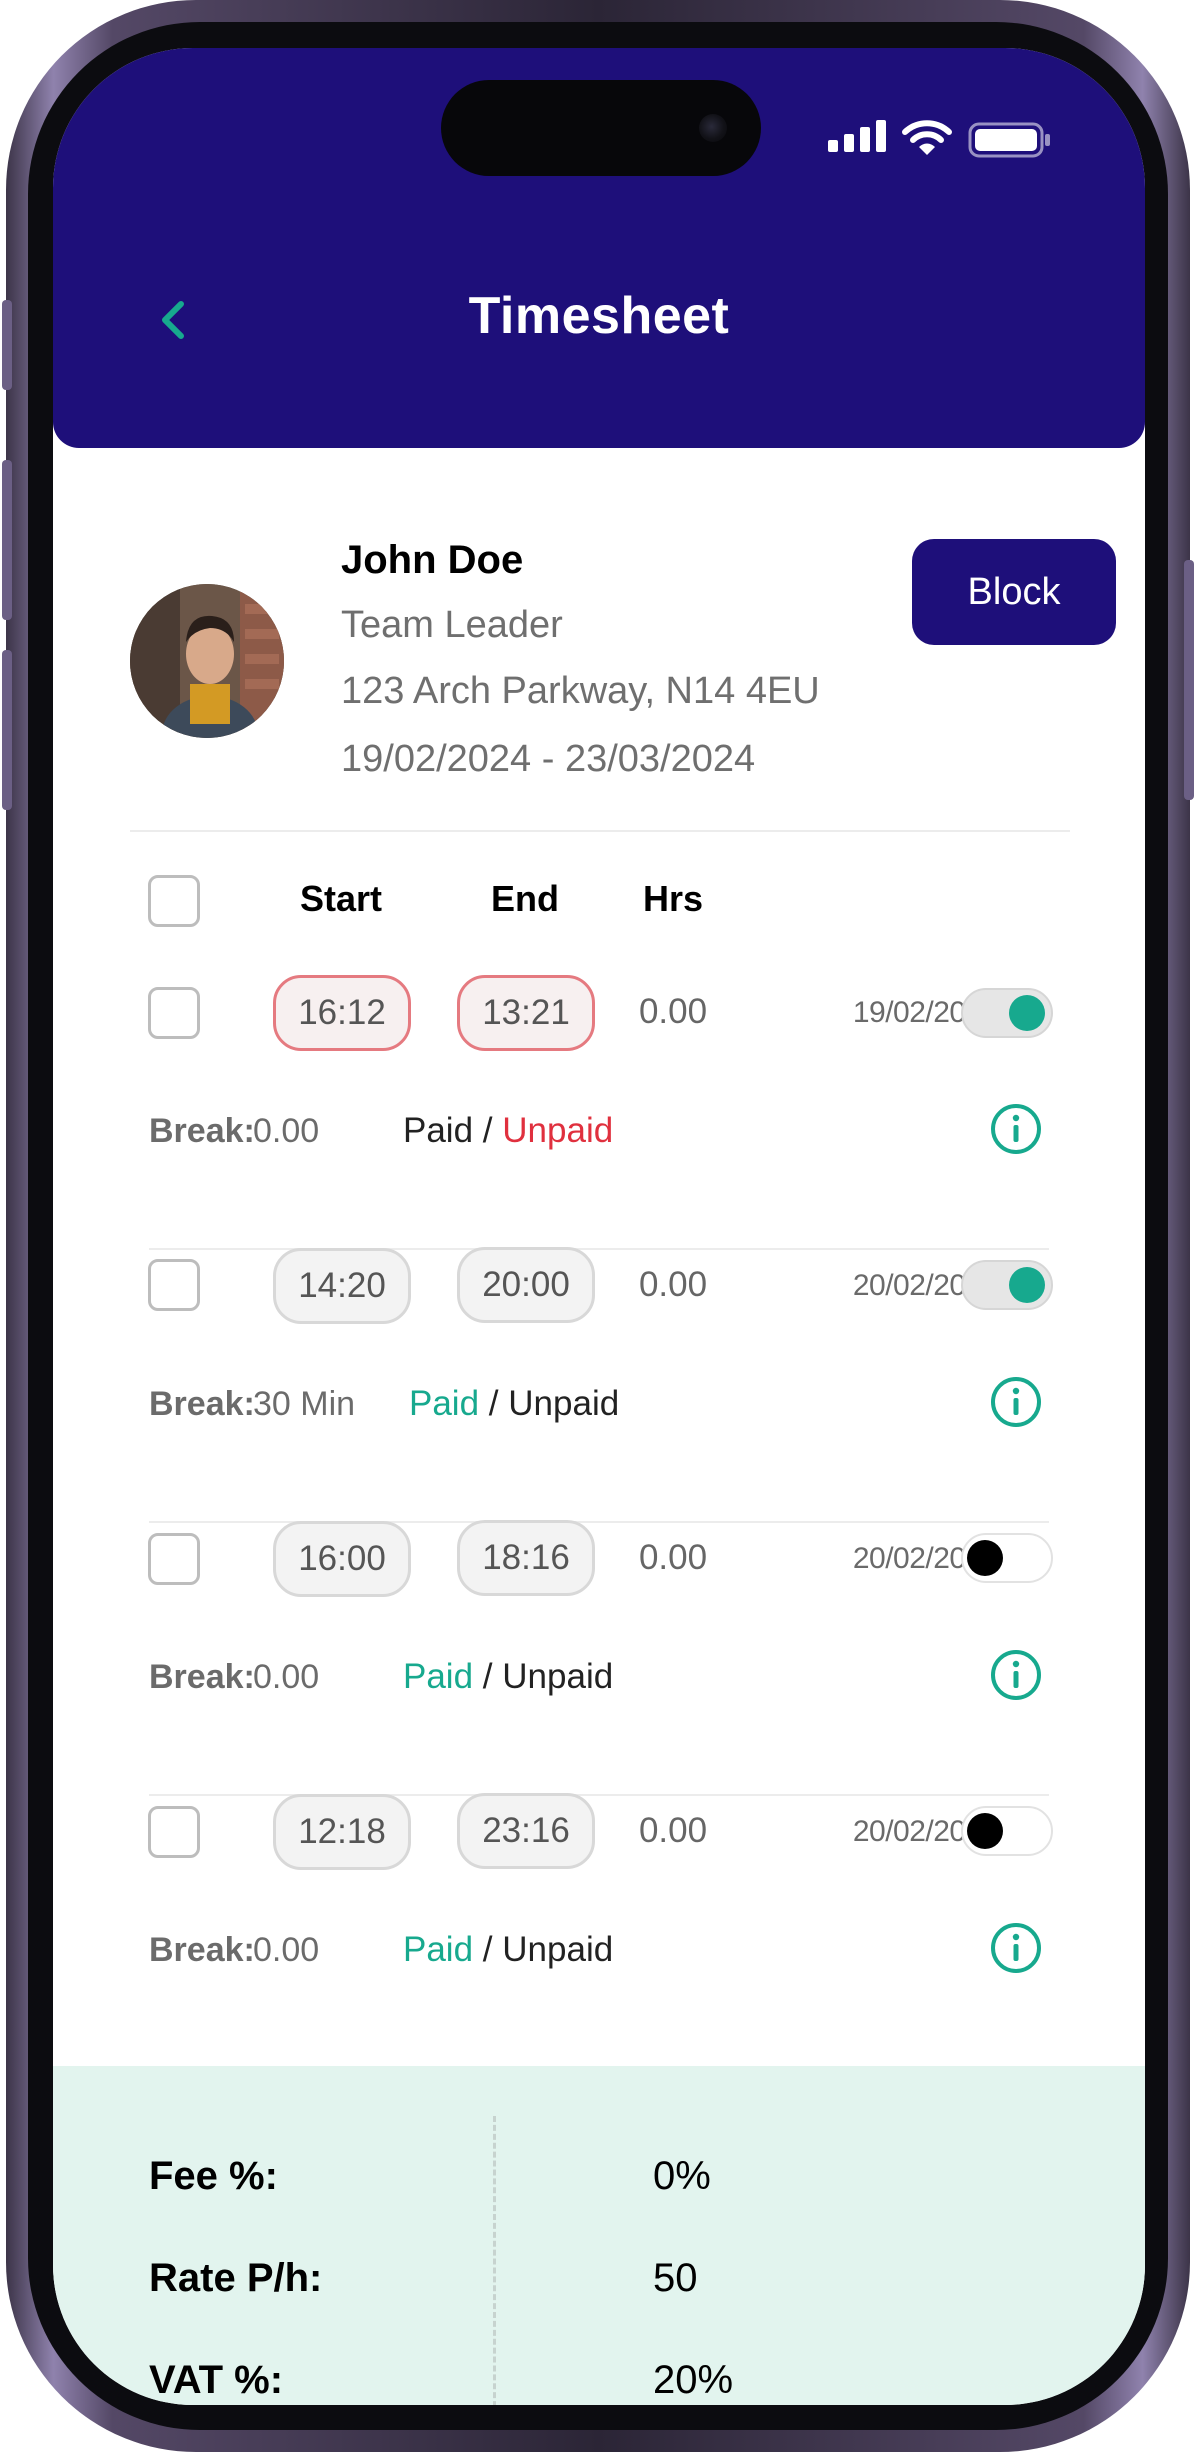 Image resolution: width=1200 pixels, height=2457 pixels. What do you see at coordinates (216, 2380) in the screenshot?
I see `vat-label: VAT %:` at bounding box center [216, 2380].